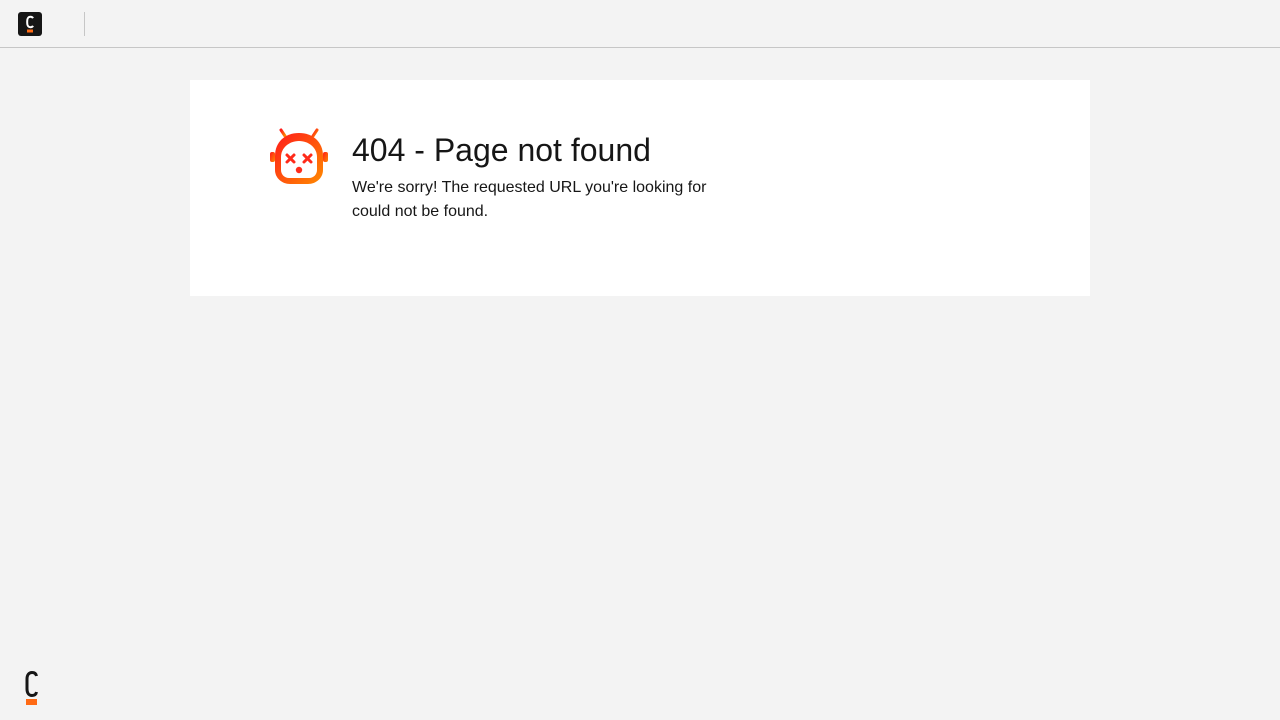 The height and width of the screenshot is (720, 1280). I want to click on header-divider, so click(84, 24).